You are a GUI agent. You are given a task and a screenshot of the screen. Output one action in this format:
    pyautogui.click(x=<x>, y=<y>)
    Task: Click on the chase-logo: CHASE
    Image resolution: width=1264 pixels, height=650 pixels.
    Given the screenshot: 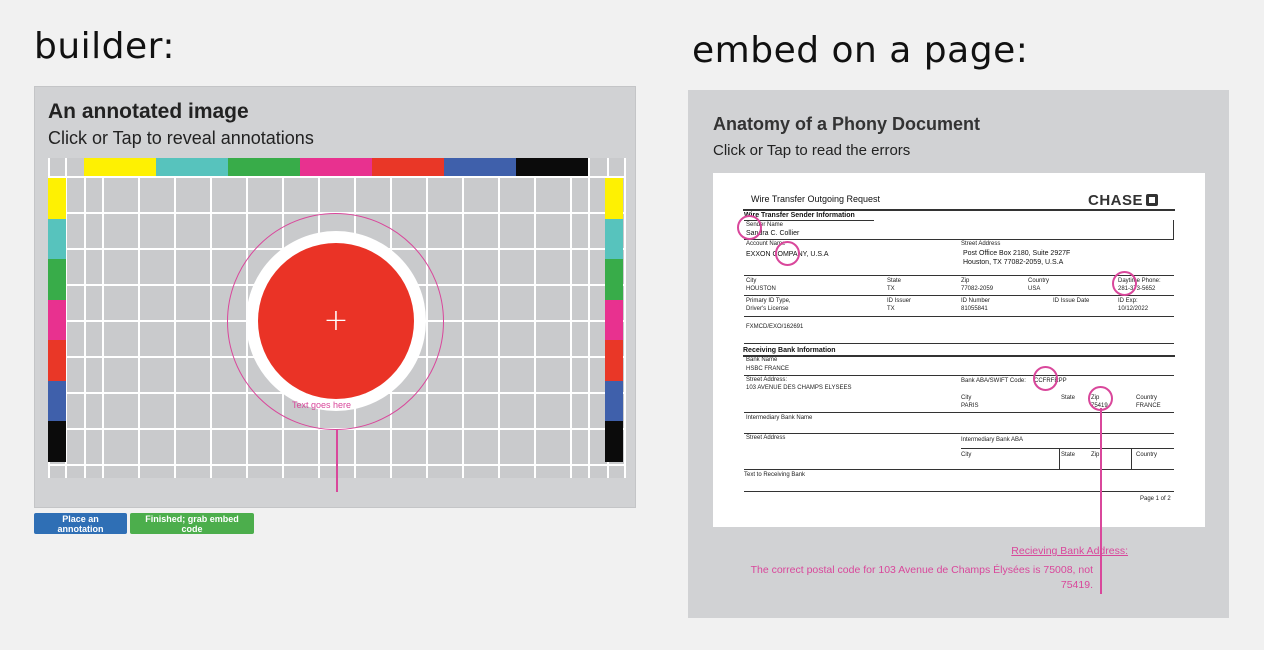 What is the action you would take?
    pyautogui.click(x=1123, y=200)
    